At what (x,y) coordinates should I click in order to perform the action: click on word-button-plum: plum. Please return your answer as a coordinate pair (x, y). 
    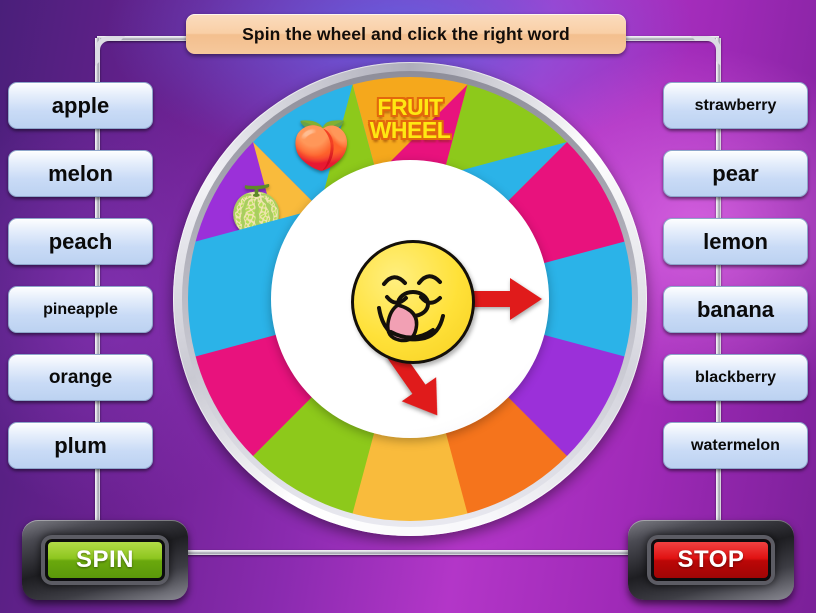
    Looking at the image, I should click on (80, 445).